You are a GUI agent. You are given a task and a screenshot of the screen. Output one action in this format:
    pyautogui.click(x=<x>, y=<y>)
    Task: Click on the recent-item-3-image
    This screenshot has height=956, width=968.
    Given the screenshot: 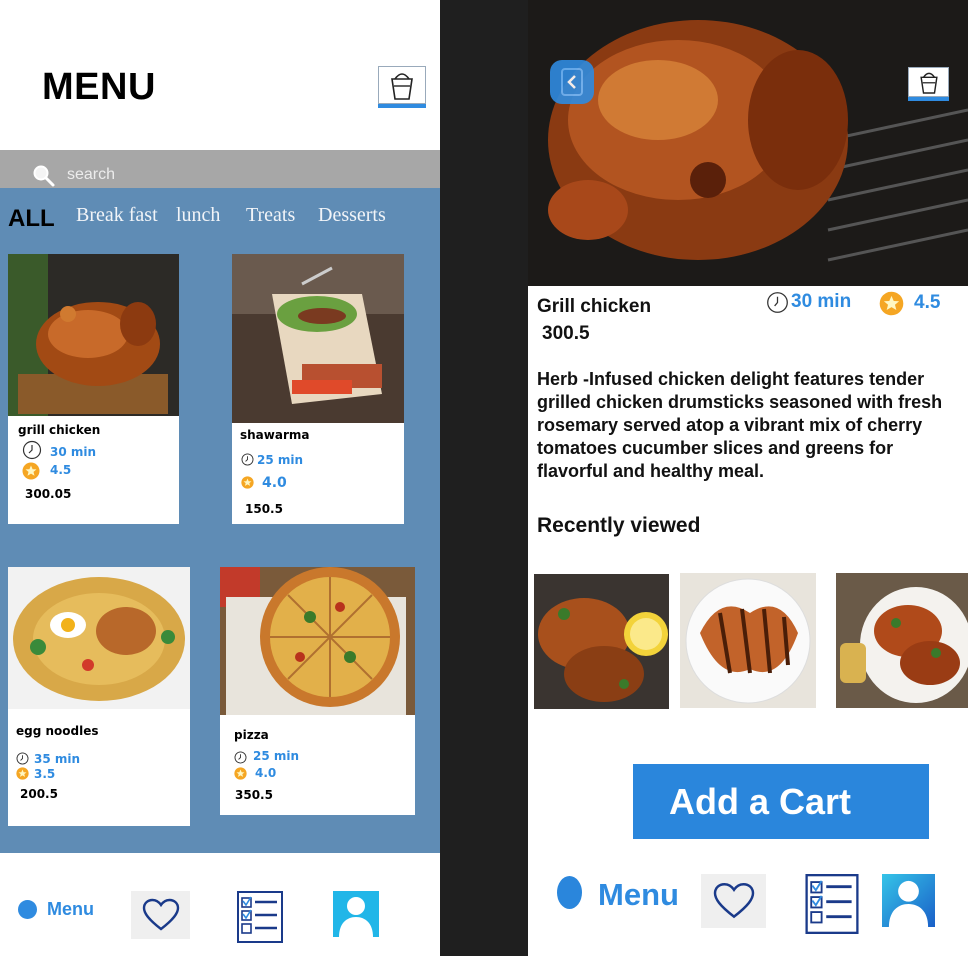 What is the action you would take?
    pyautogui.click(x=902, y=640)
    